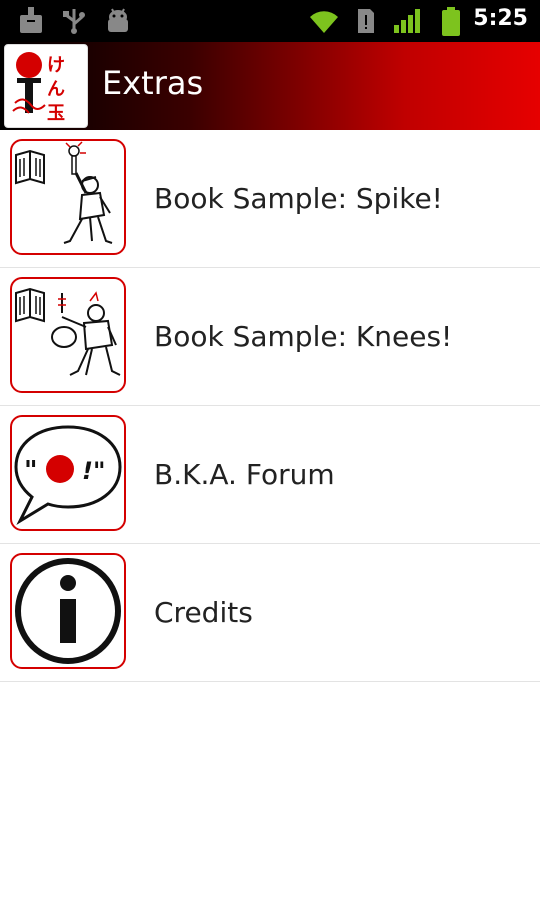 The width and height of the screenshot is (540, 900). What do you see at coordinates (153, 83) in the screenshot?
I see `page-title: Extras` at bounding box center [153, 83].